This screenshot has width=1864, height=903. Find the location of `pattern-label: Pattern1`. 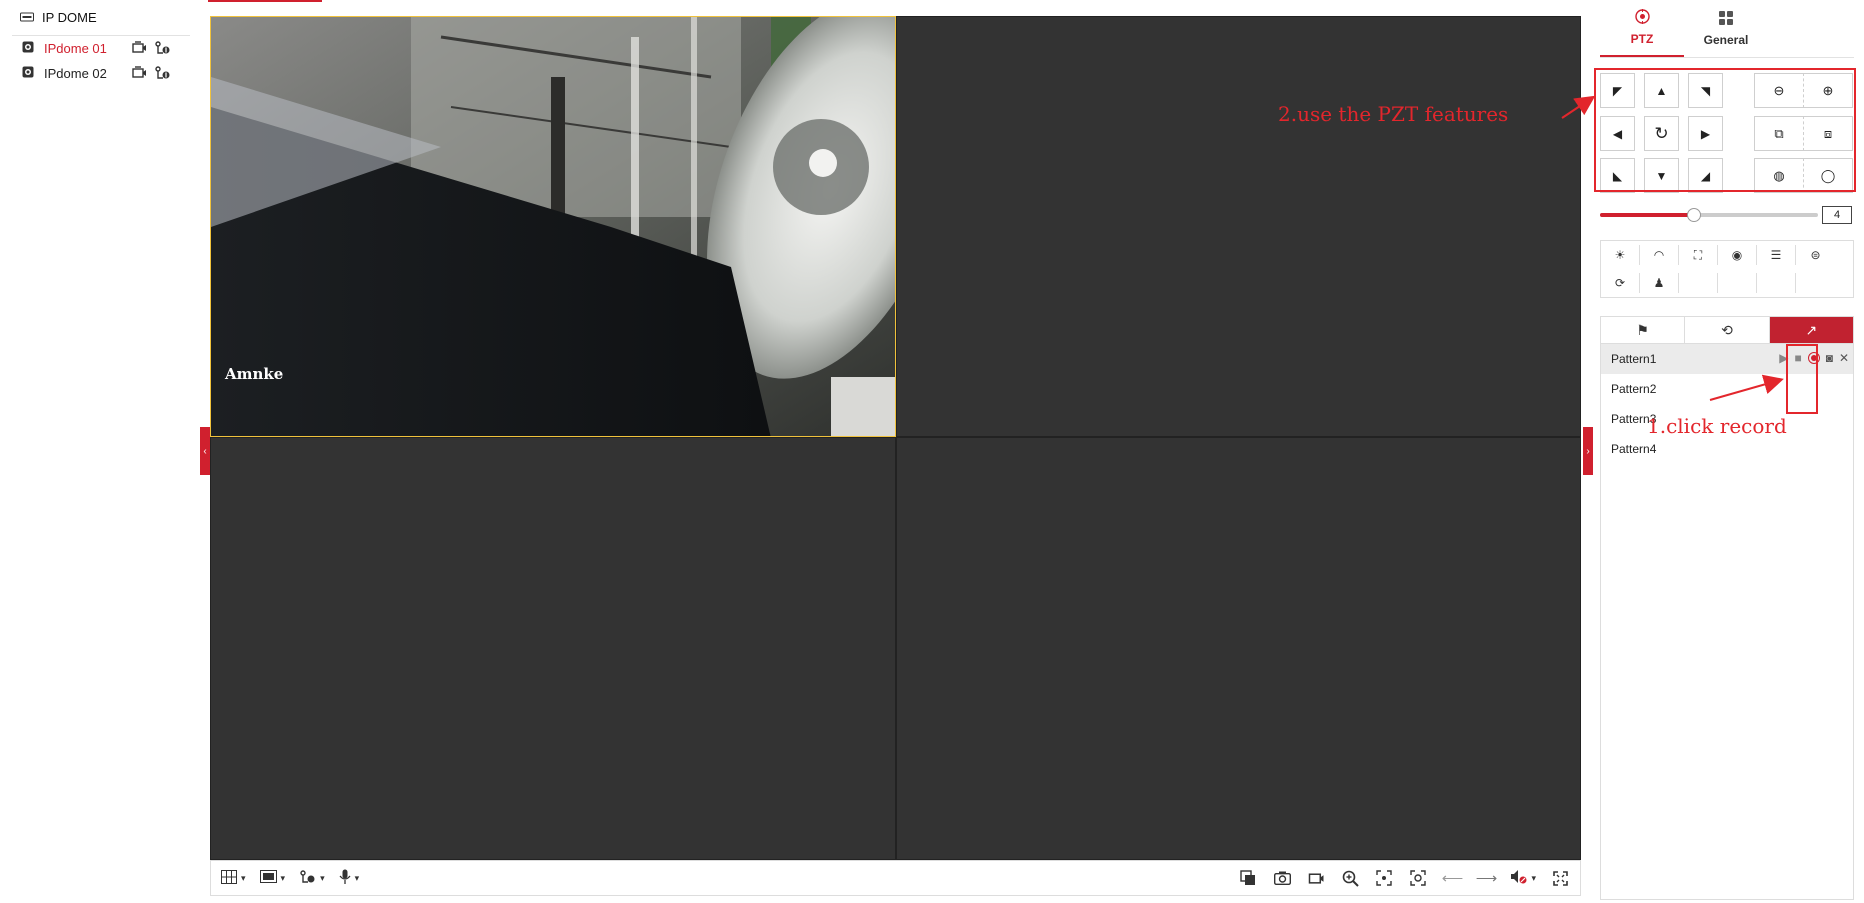

pattern-label: Pattern1 is located at coordinates (1634, 359).